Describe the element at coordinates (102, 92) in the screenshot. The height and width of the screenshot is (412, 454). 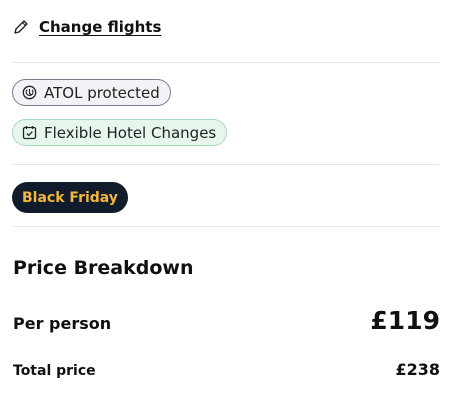
I see `atol-protected-label: ATOL protected` at that location.